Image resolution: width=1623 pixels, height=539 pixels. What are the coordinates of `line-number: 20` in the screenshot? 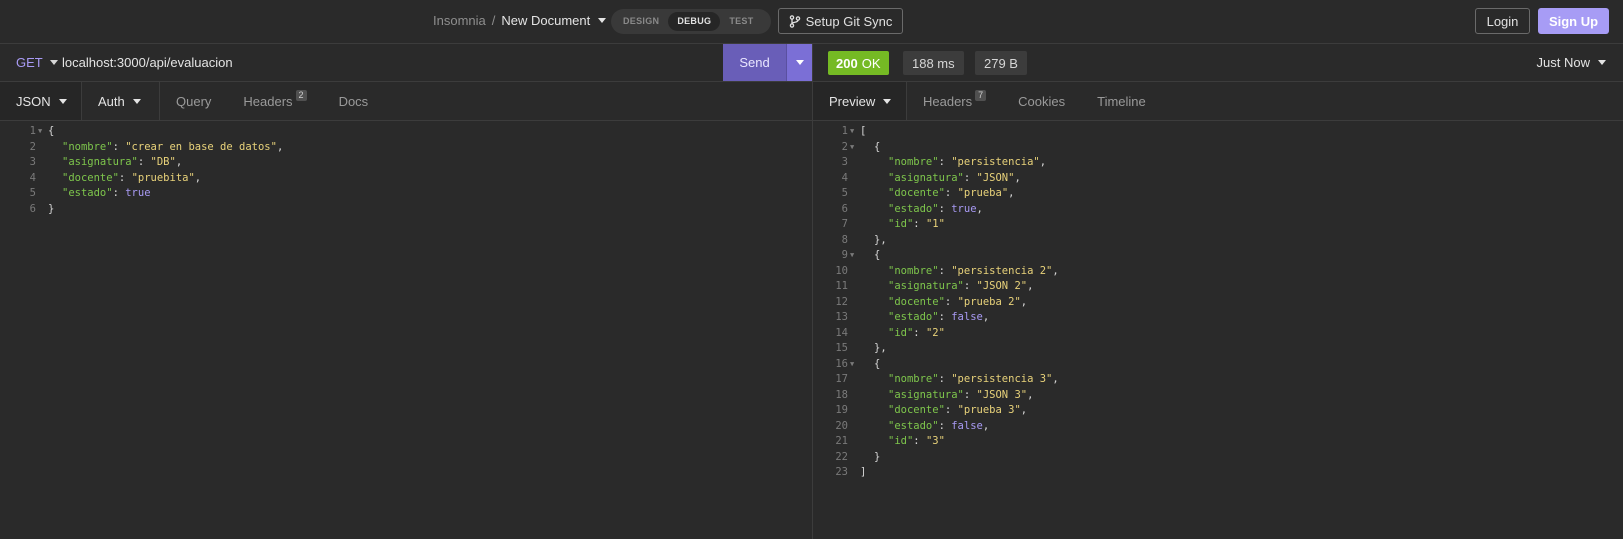 It's located at (841, 425).